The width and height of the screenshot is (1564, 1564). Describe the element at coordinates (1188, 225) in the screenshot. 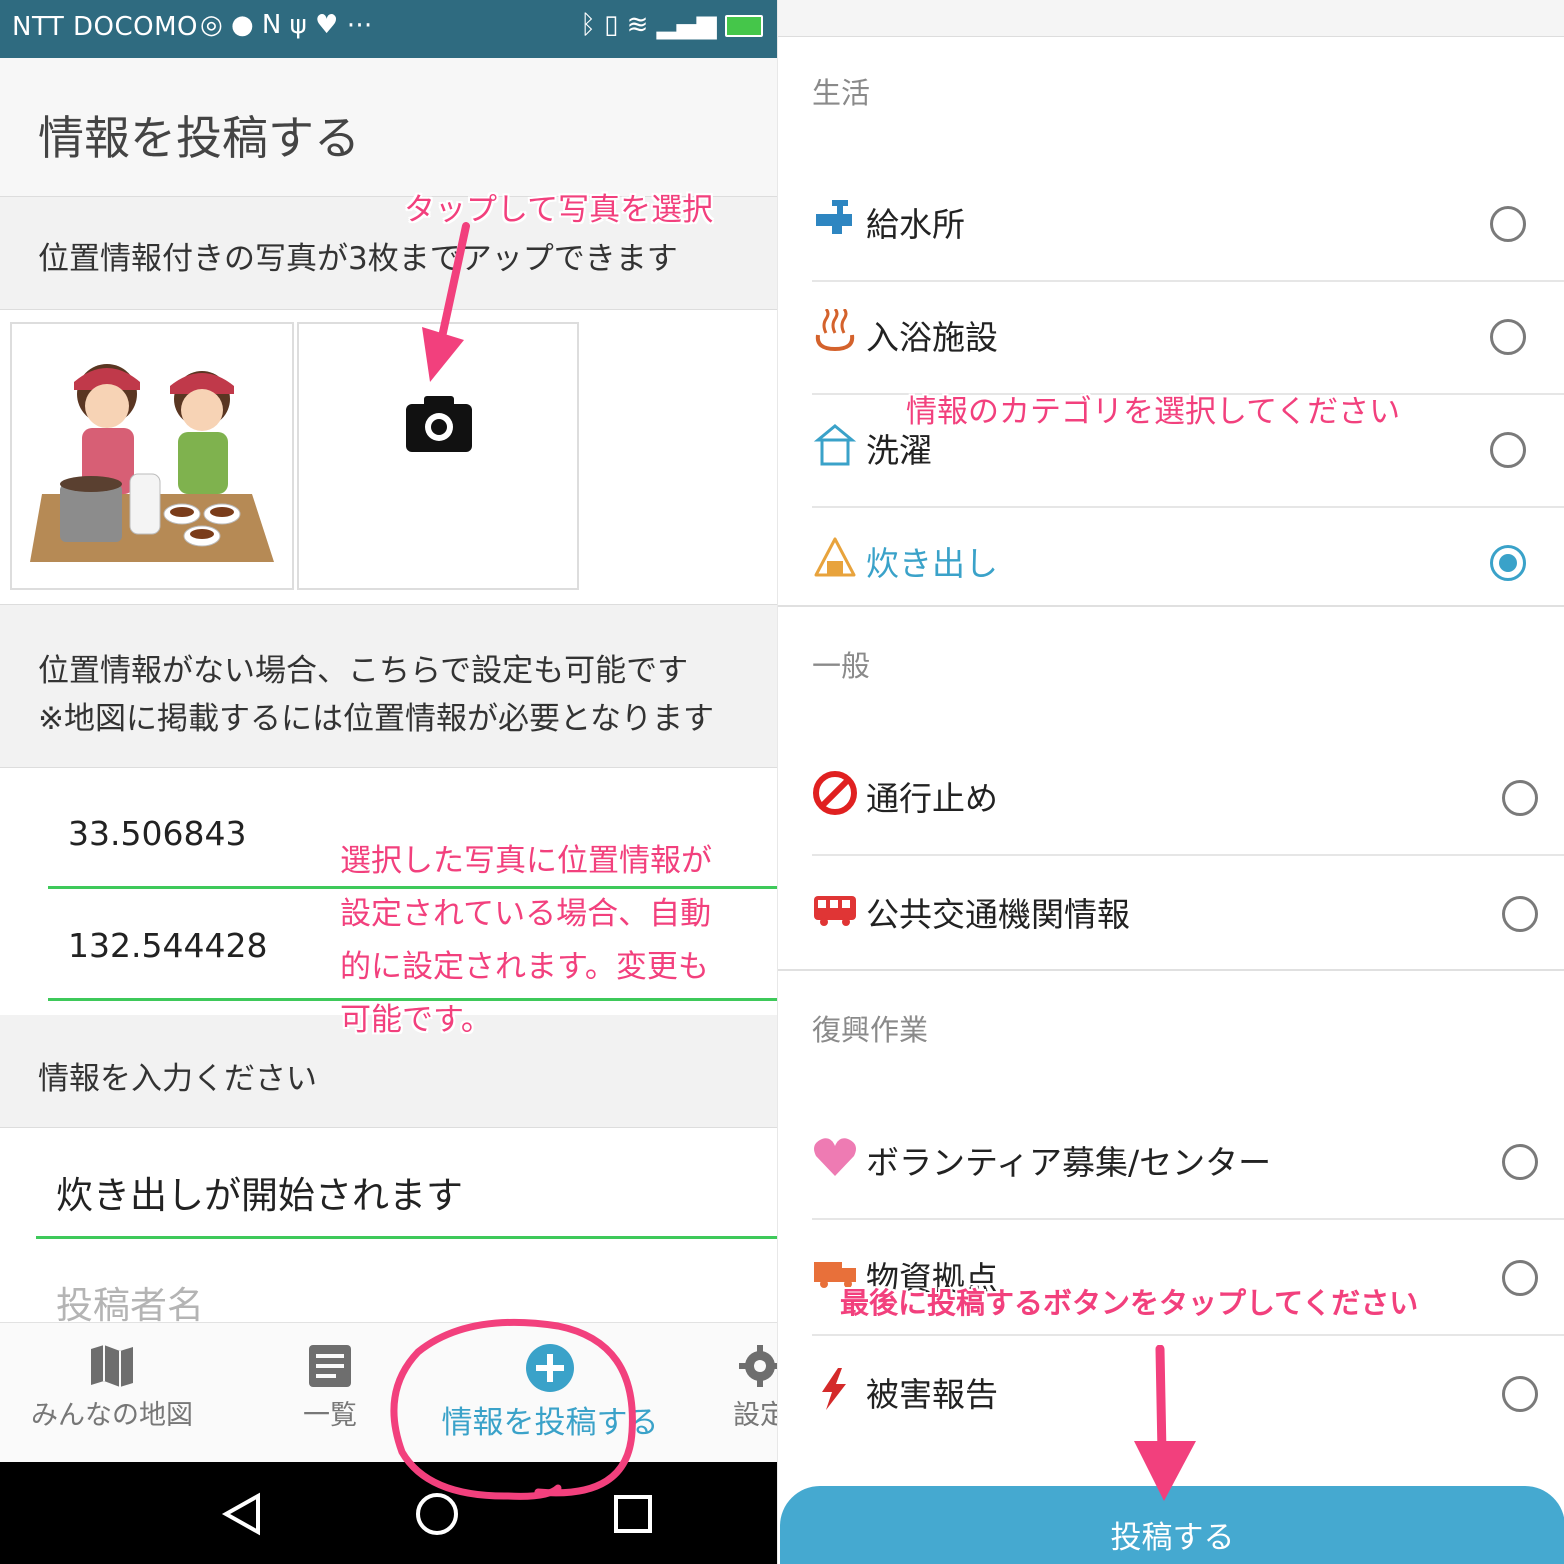

I see `category-row-water: 給水所` at that location.